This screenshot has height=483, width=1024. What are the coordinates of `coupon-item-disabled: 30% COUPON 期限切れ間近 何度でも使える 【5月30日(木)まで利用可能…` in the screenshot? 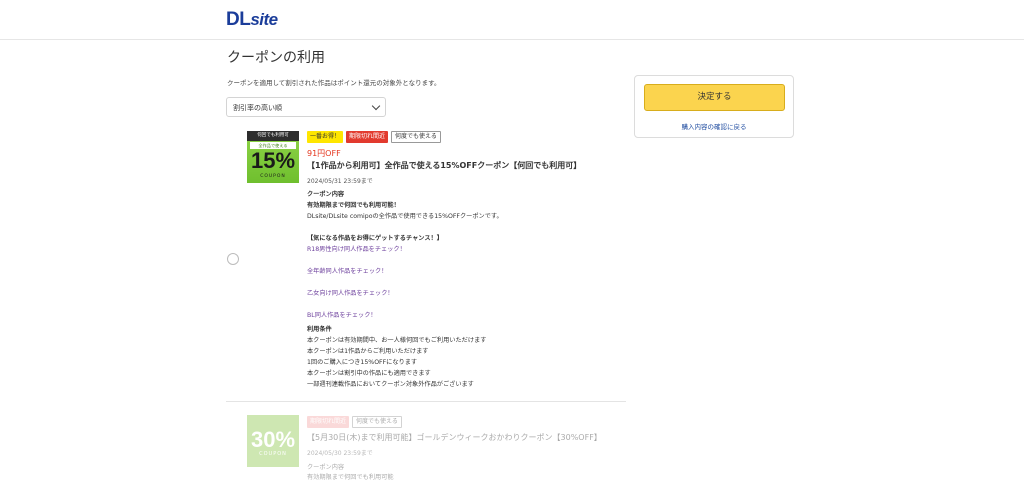 It's located at (426, 446).